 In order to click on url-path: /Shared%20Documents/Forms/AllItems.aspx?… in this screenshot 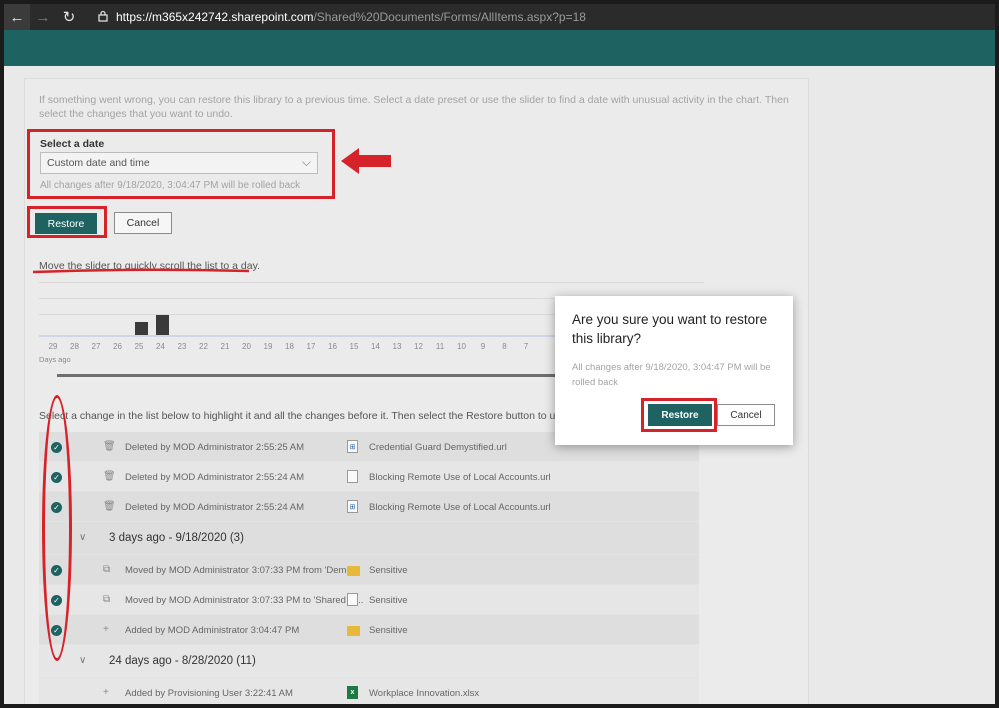, I will do `click(449, 17)`.